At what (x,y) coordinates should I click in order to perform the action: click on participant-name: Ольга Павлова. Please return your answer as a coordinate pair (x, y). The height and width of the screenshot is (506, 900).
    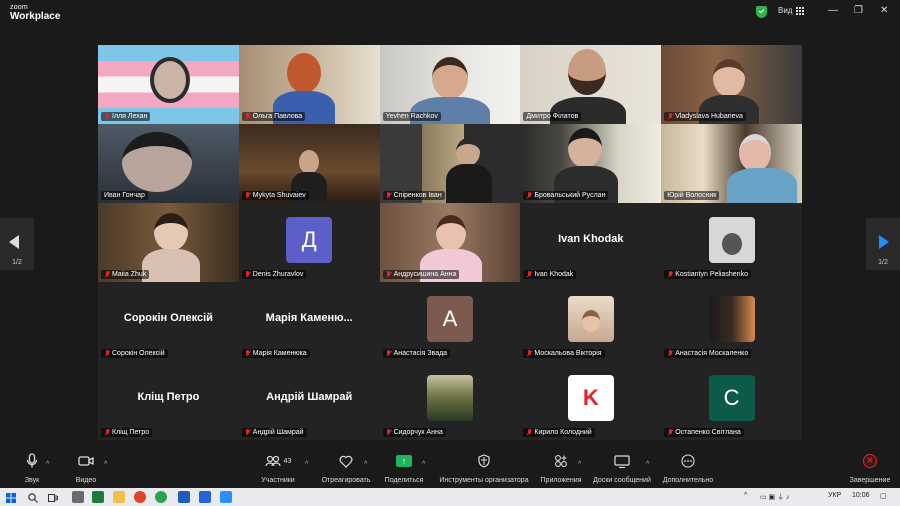
    Looking at the image, I should click on (277, 116).